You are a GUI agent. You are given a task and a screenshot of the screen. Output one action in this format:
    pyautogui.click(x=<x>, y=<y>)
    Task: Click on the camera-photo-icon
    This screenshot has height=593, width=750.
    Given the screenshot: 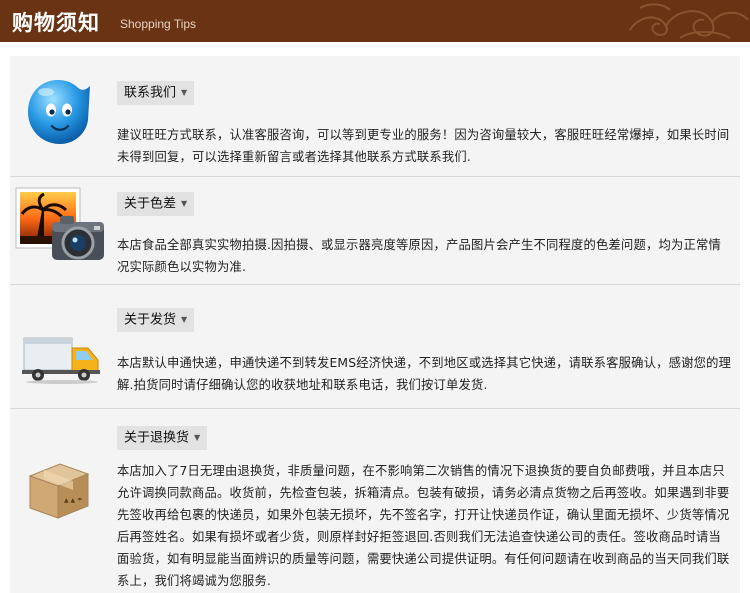 What is the action you would take?
    pyautogui.click(x=61, y=228)
    